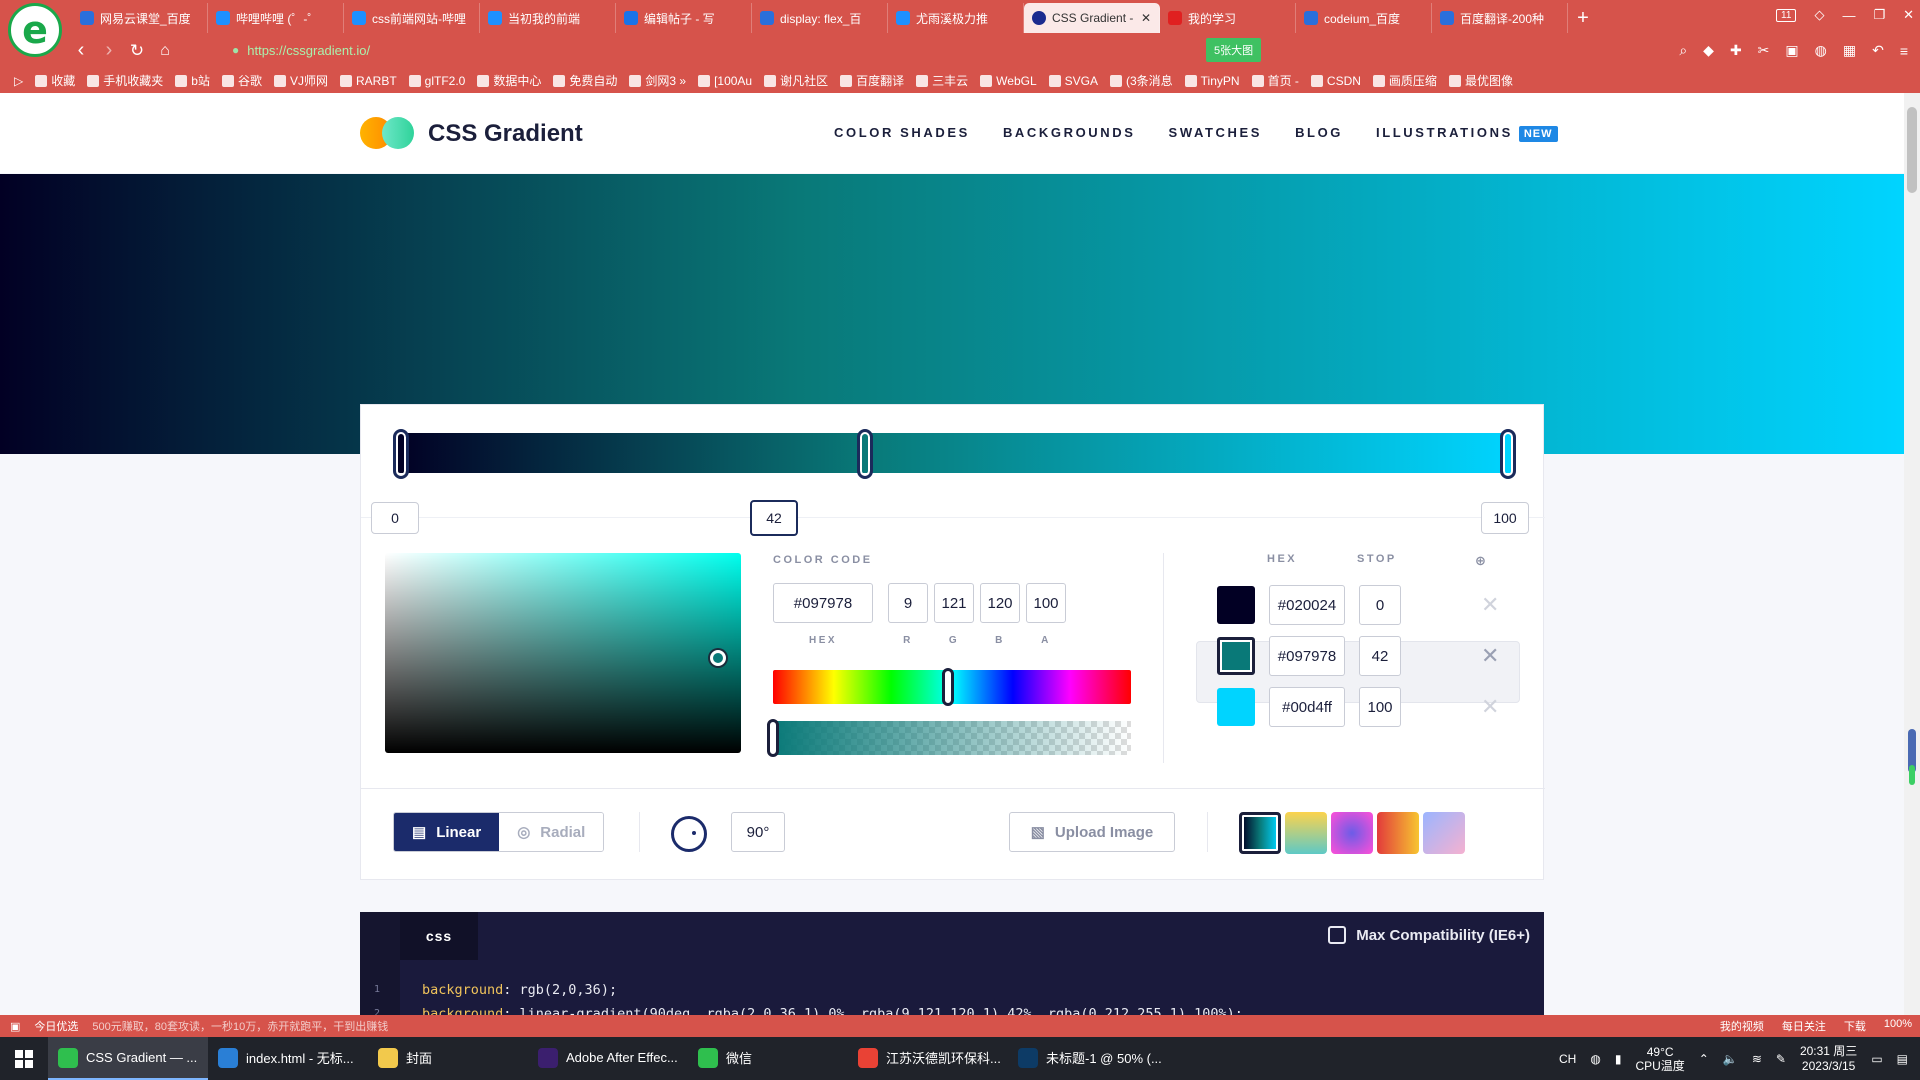 The height and width of the screenshot is (1080, 1920). Describe the element at coordinates (902, 132) in the screenshot. I see `nav-color-shades: COLOR SHADES` at that location.